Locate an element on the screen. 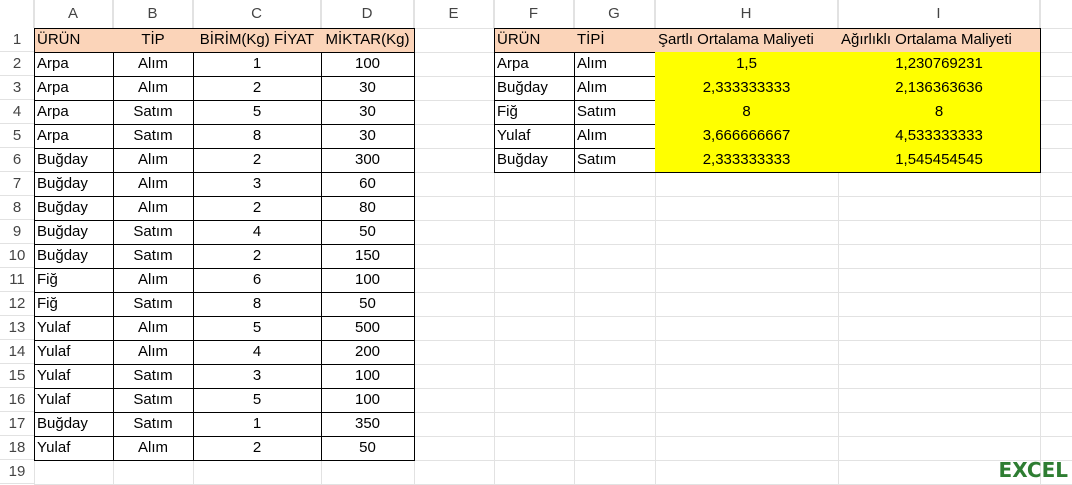  result-table-cell: 4,533333333 is located at coordinates (939, 136).